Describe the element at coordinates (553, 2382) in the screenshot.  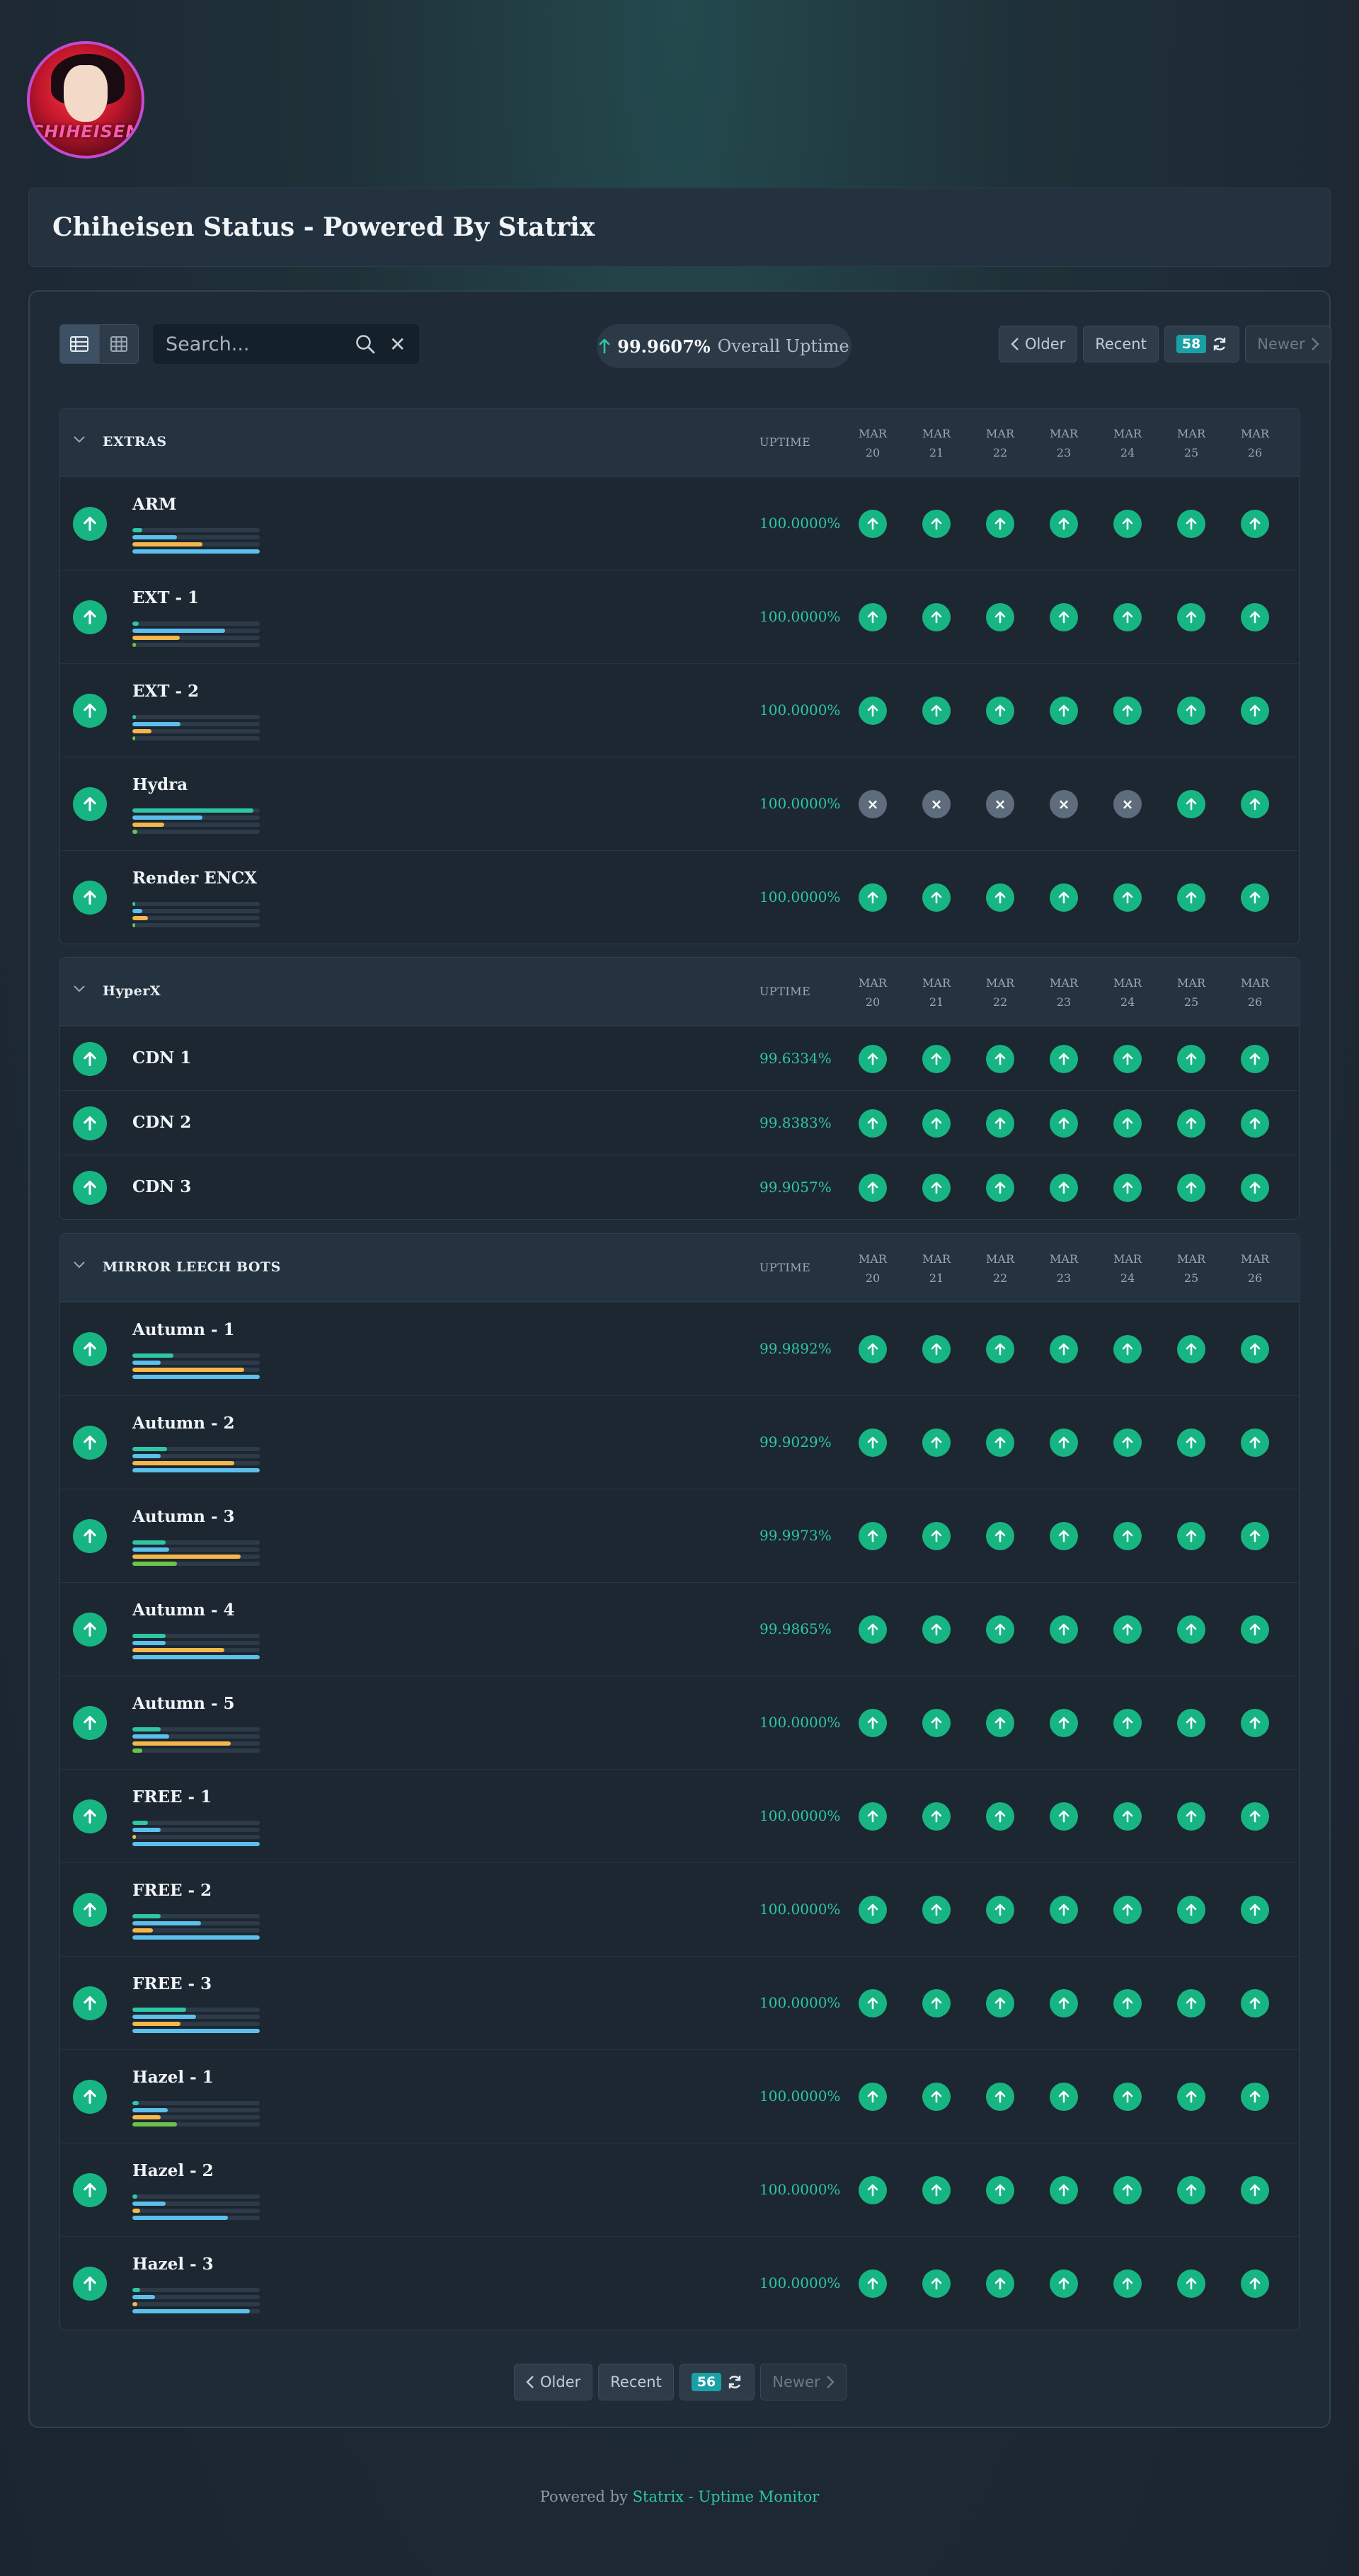
I see `older-button-bottom: Older` at that location.